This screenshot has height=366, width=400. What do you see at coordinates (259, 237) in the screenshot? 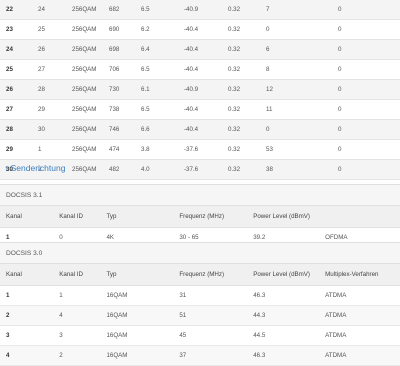
I see `table-cell: 39.2` at bounding box center [259, 237].